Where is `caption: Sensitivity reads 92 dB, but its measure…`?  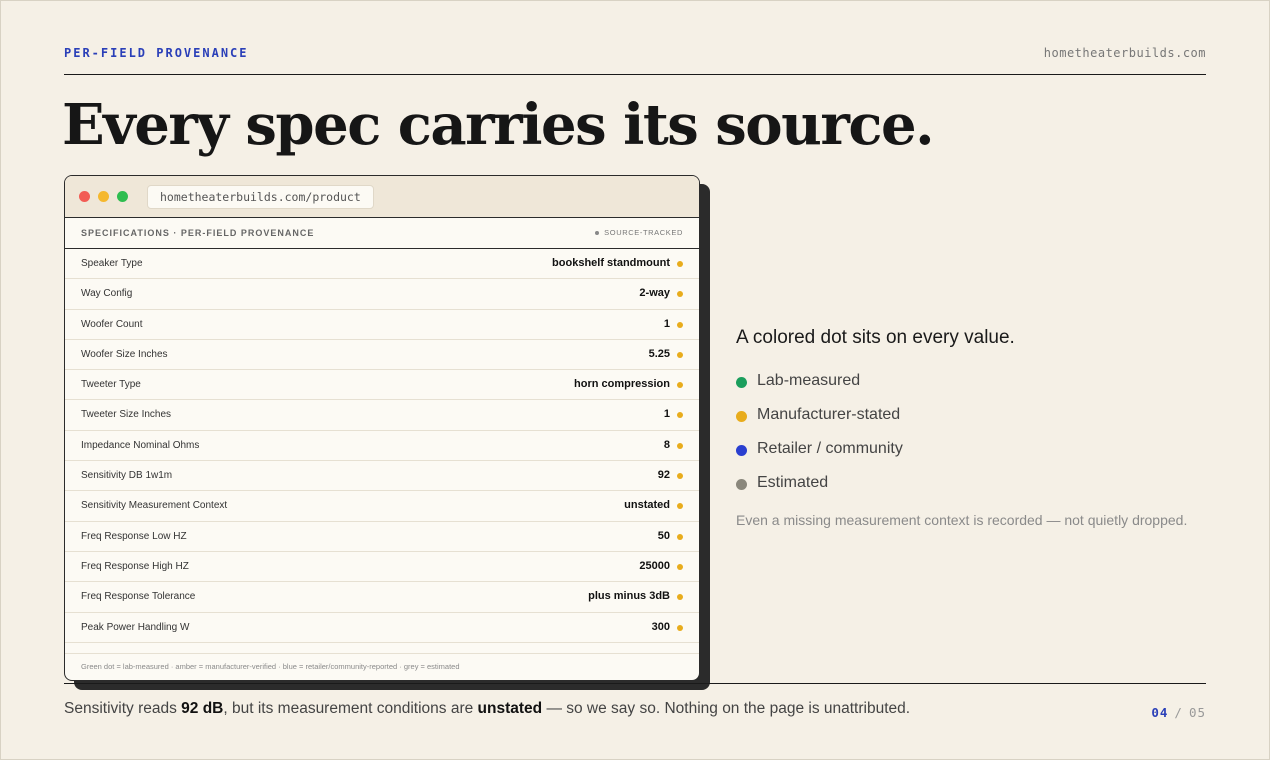
caption: Sensitivity reads 92 dB, but its measure… is located at coordinates (487, 709).